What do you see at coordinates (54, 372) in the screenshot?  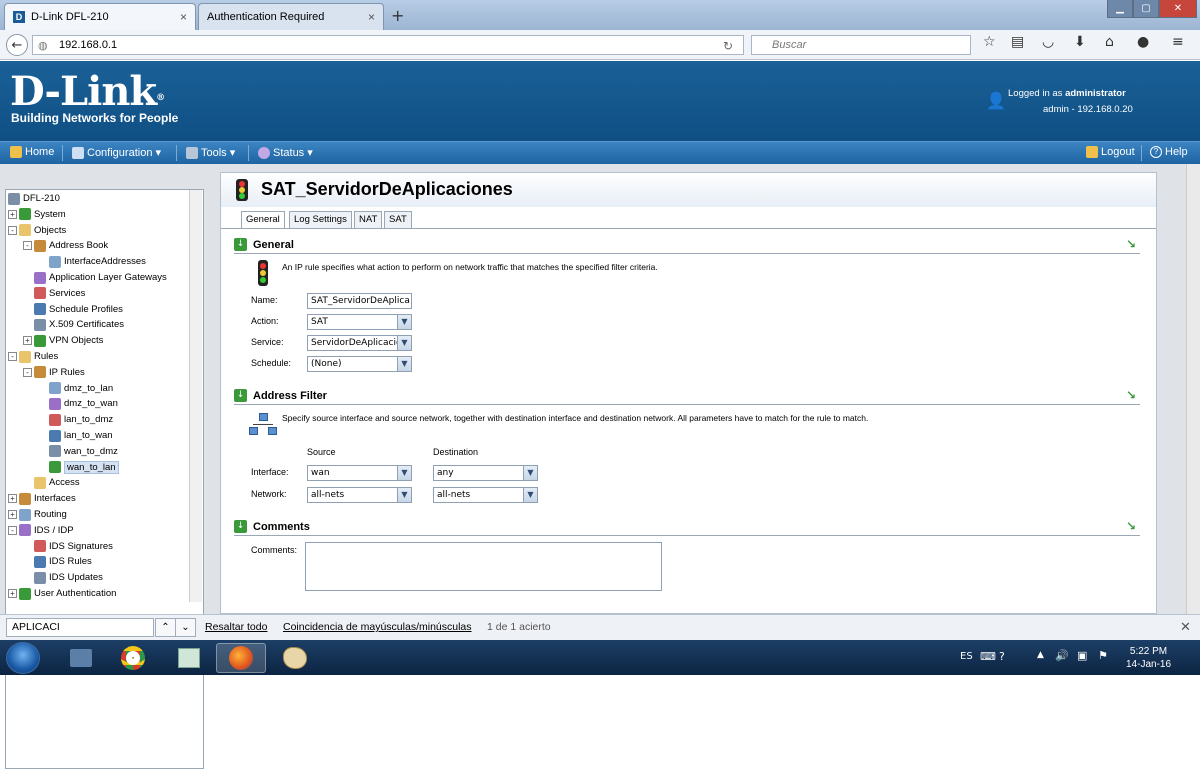 I see `tree-item: - IP Rules` at bounding box center [54, 372].